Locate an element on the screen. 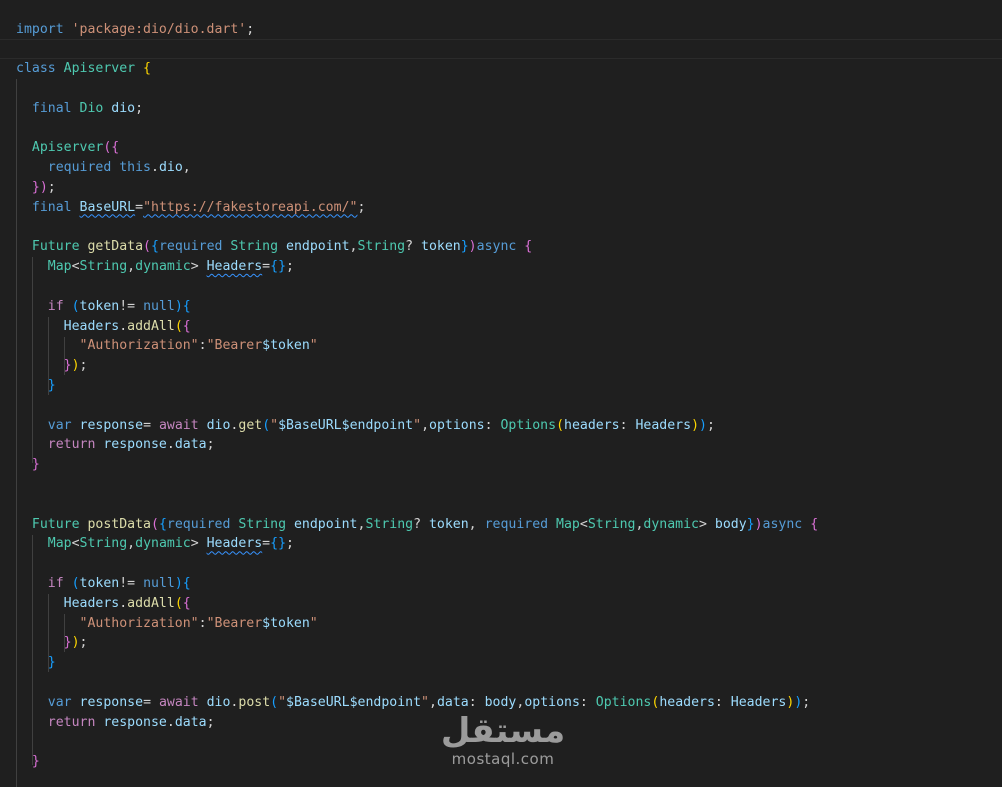 The height and width of the screenshot is (787, 1002). code-token: $token is located at coordinates (286, 346).